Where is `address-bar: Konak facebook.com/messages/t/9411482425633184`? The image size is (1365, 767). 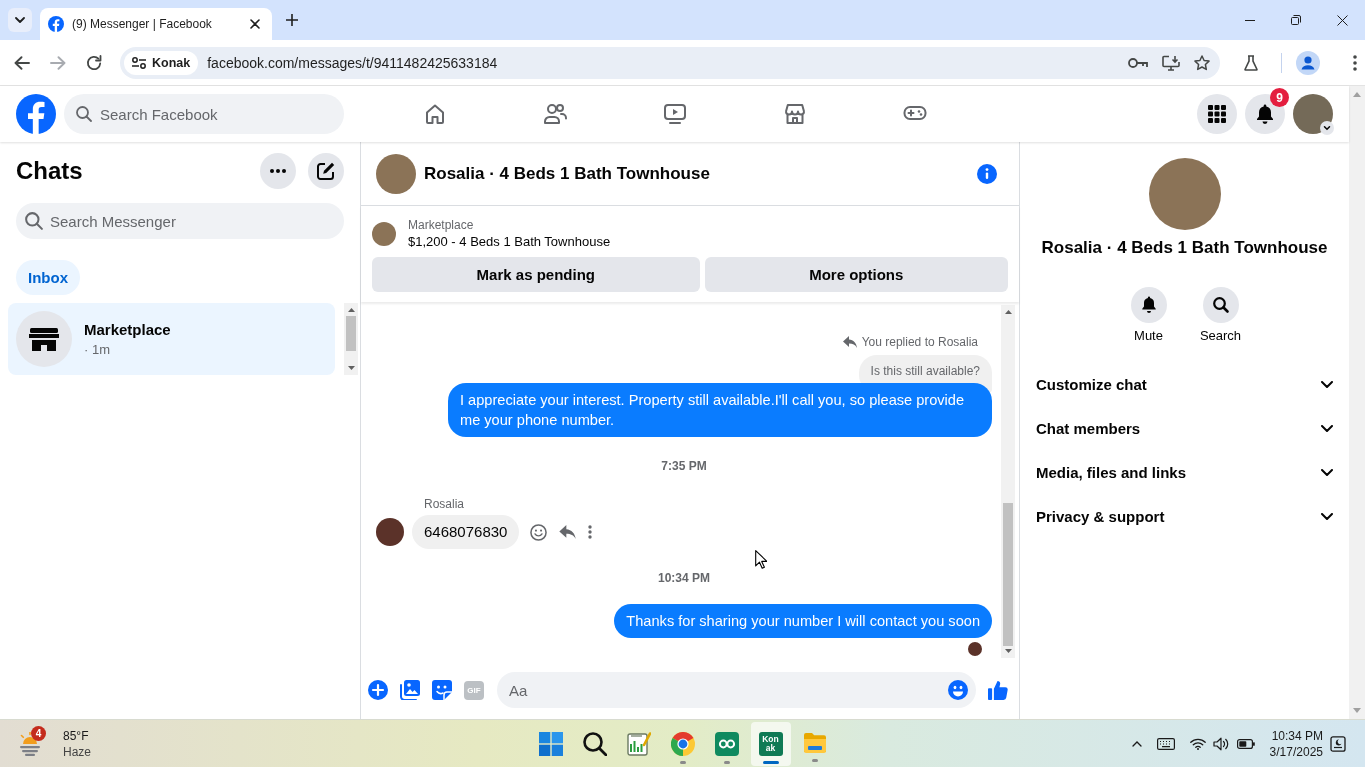 address-bar: Konak facebook.com/messages/t/9411482425633184 is located at coordinates (670, 62).